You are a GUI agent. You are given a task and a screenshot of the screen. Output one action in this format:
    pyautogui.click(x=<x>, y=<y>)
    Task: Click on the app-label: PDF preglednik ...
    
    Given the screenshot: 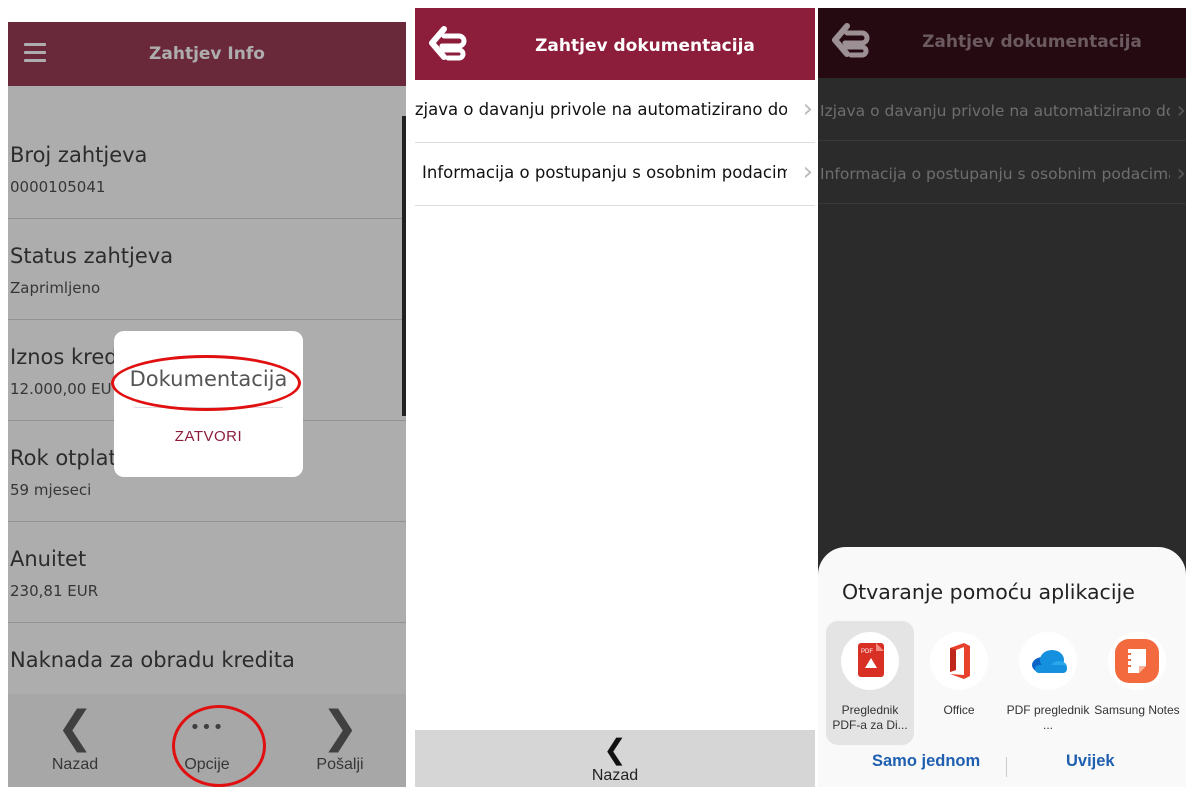 What is the action you would take?
    pyautogui.click(x=1048, y=717)
    